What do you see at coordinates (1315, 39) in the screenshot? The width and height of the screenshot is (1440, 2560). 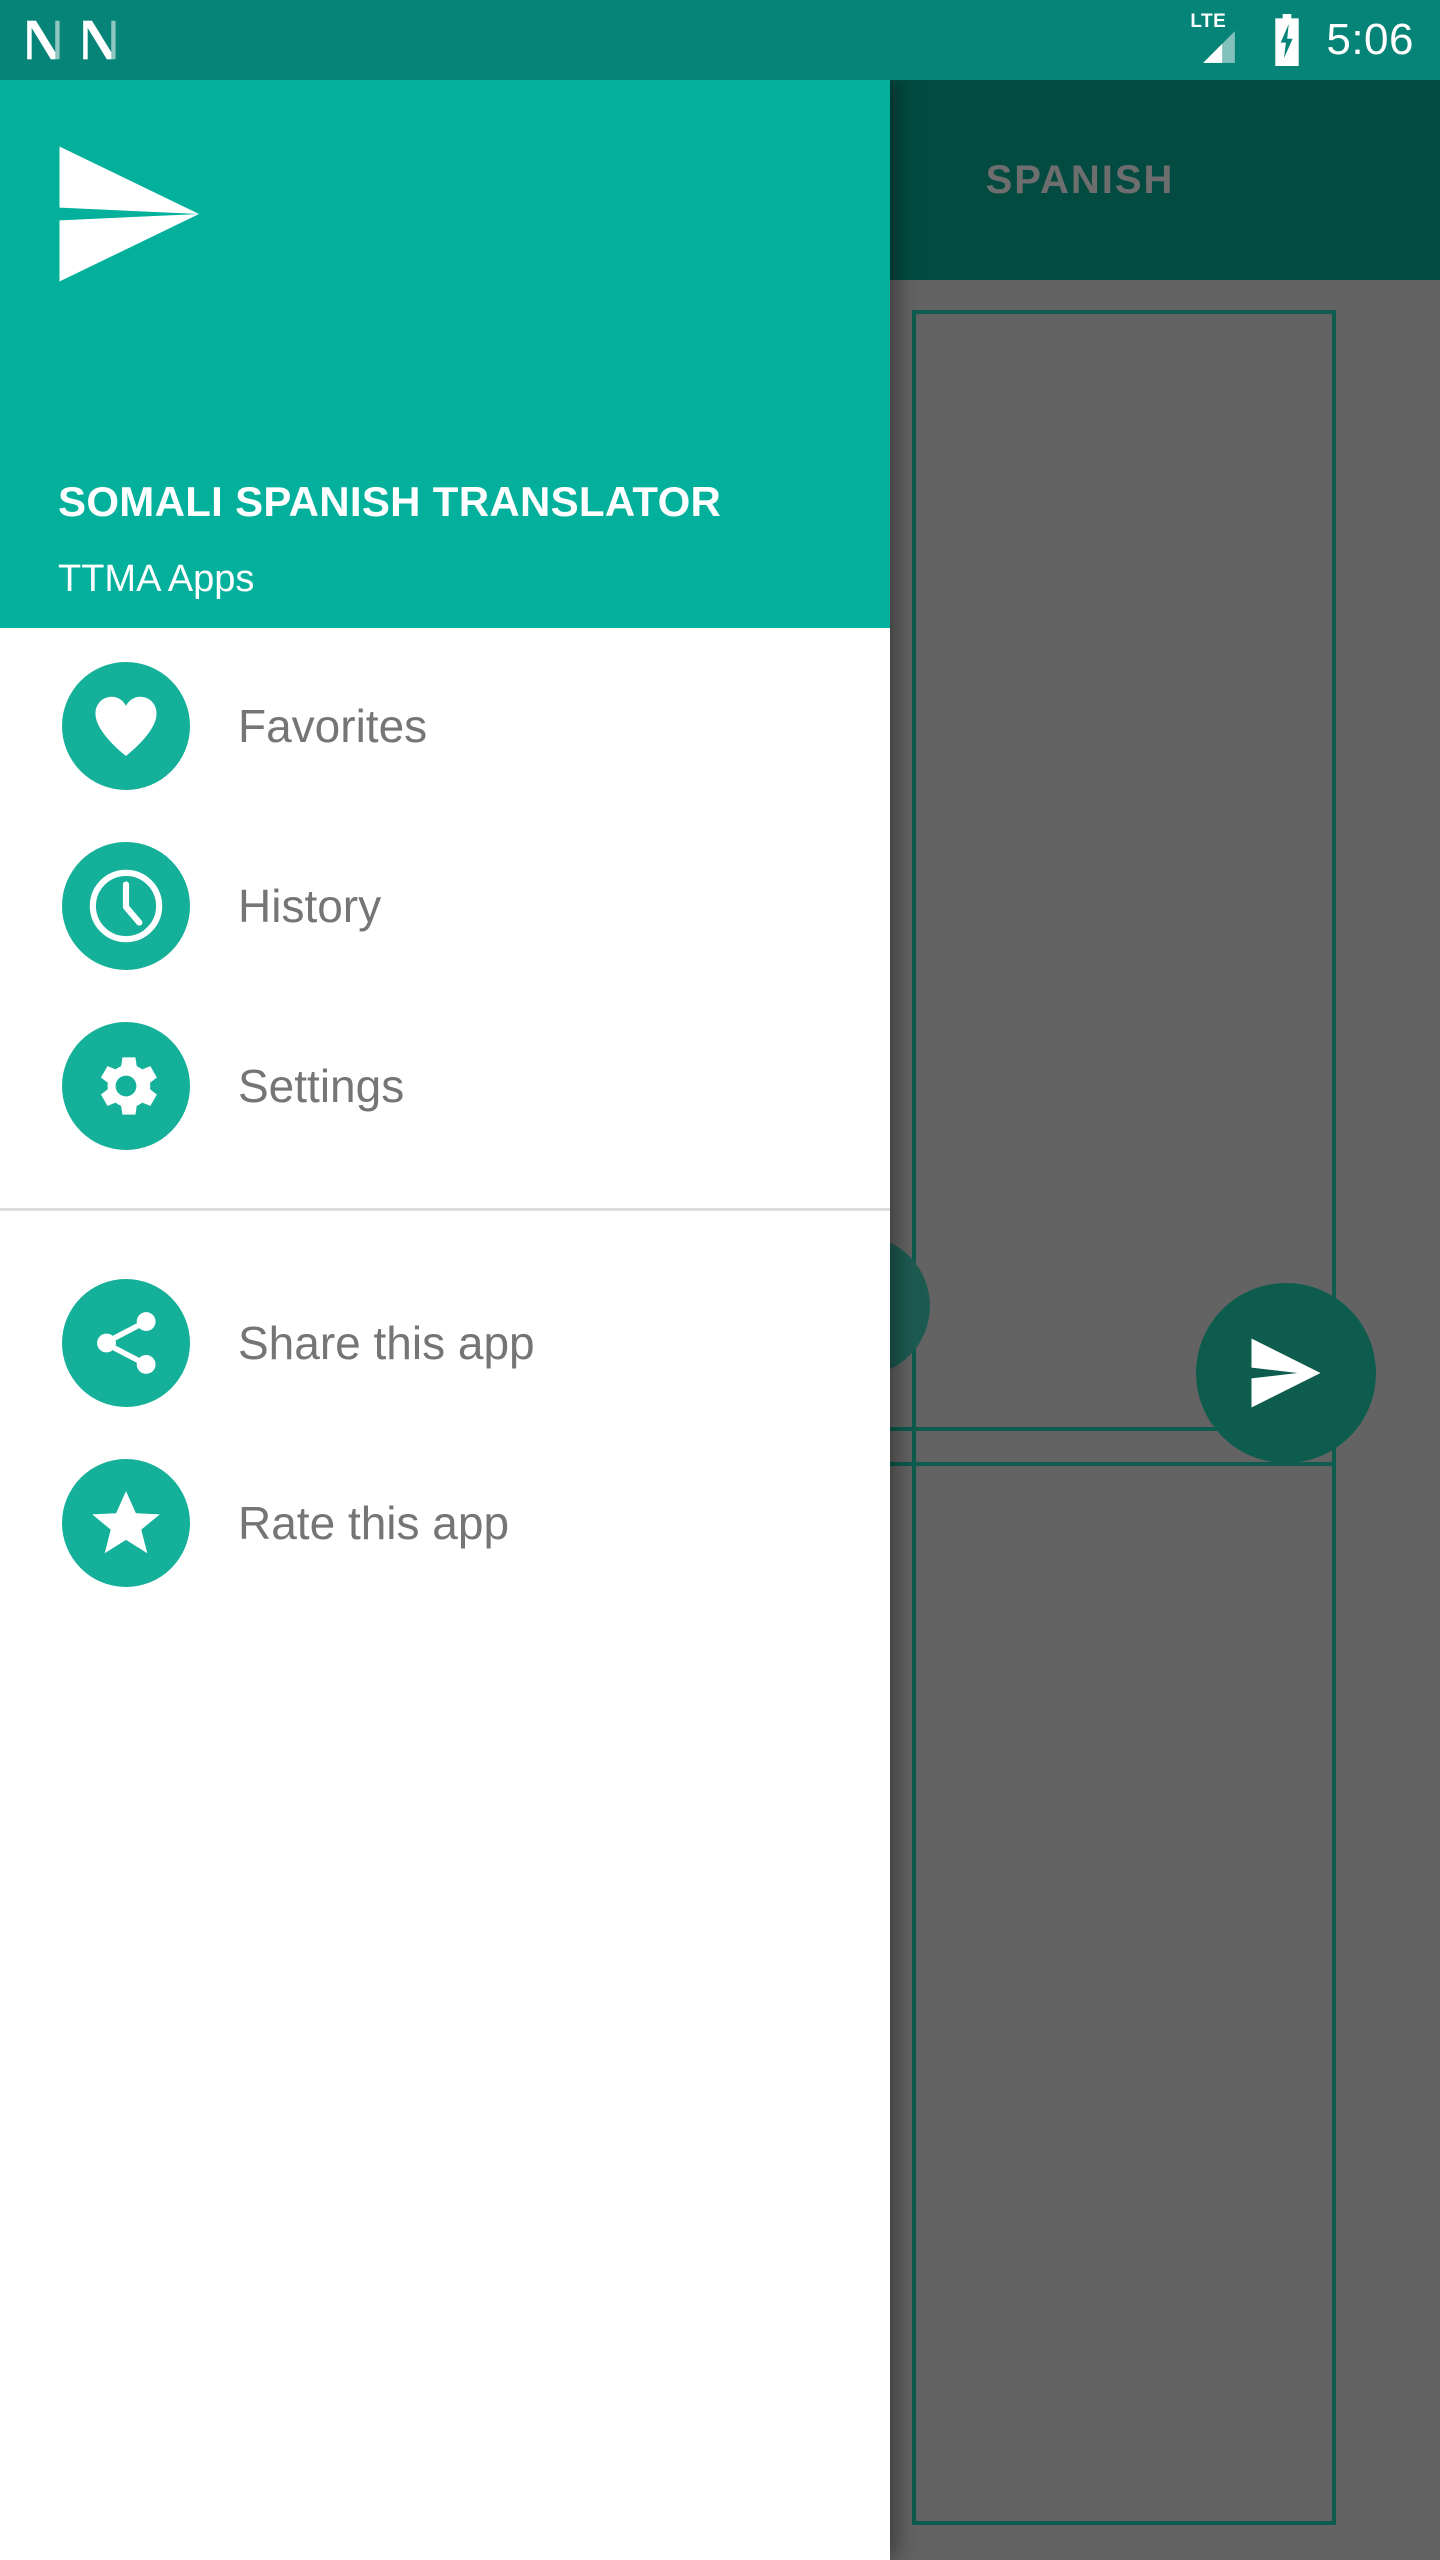 I see `status-system-area: LTE 5:06` at bounding box center [1315, 39].